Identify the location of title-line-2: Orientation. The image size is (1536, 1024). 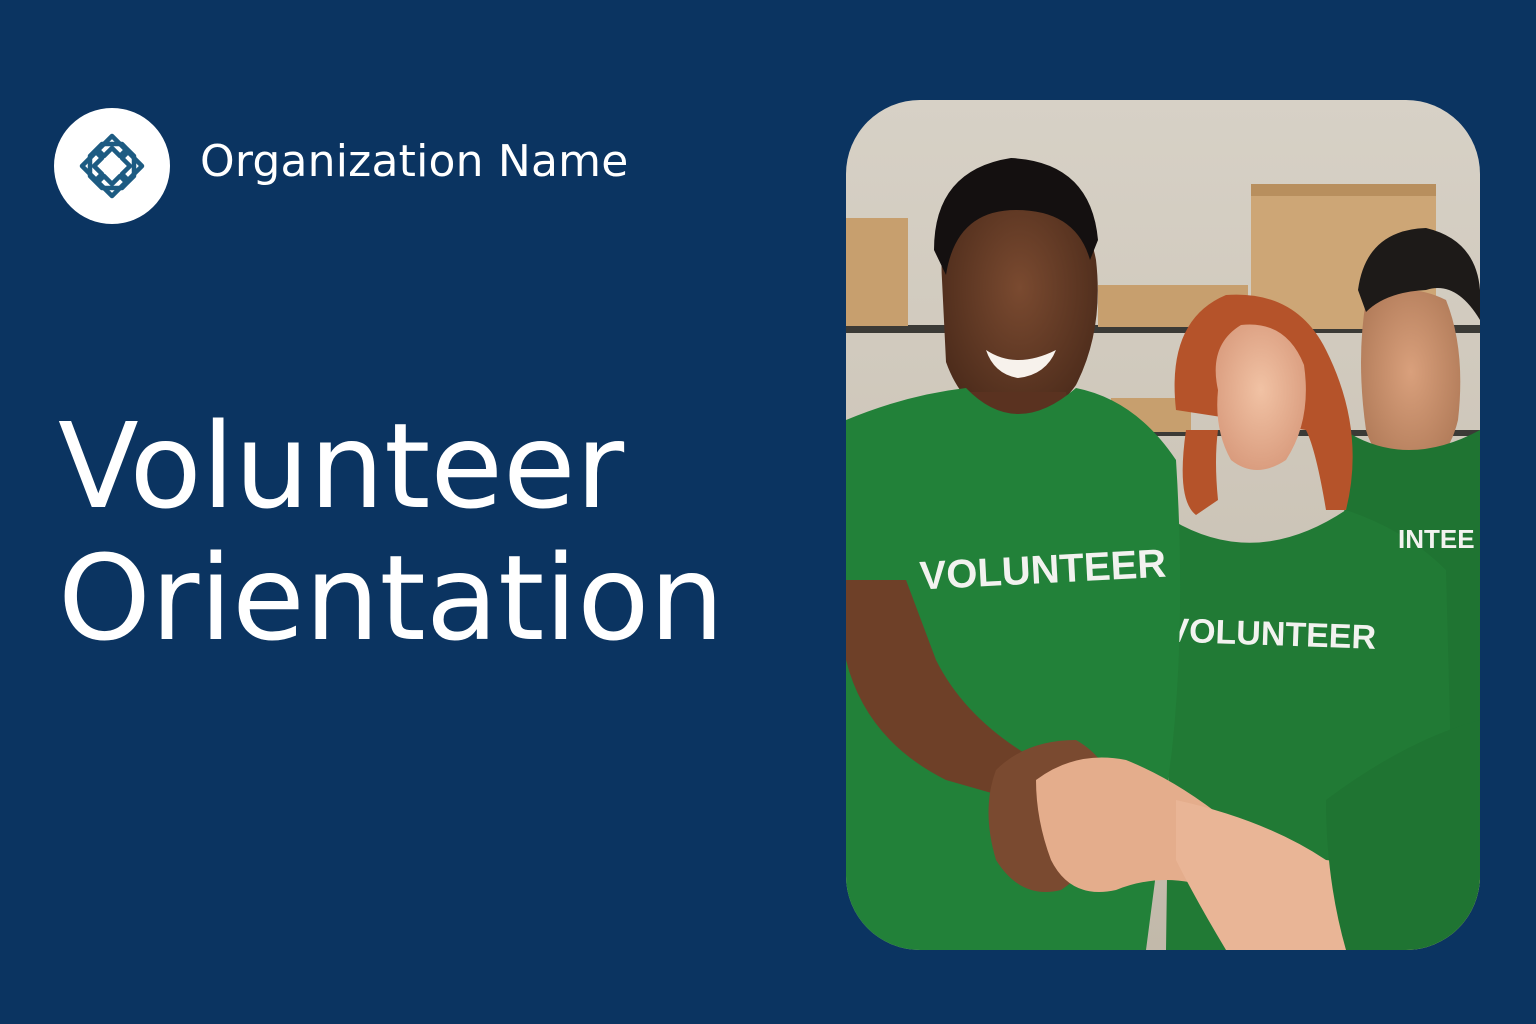
(391, 598).